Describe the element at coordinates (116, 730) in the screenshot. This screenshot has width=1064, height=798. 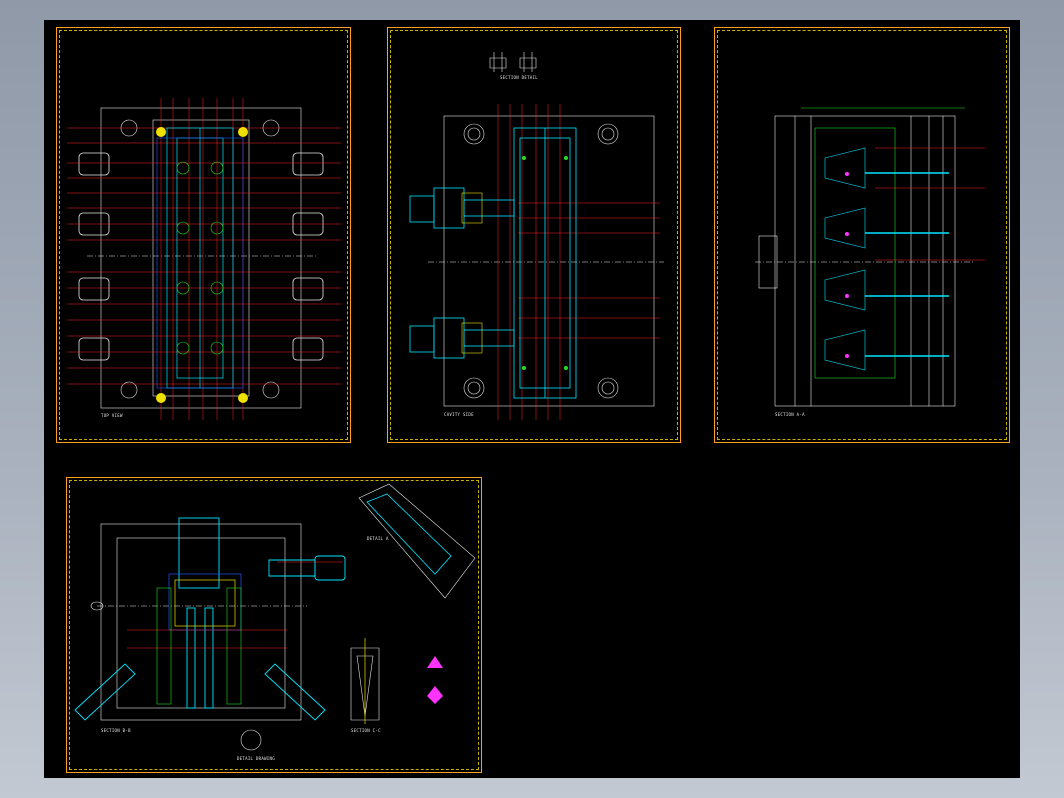
I see `sheet-caption: SECTION B-B` at that location.